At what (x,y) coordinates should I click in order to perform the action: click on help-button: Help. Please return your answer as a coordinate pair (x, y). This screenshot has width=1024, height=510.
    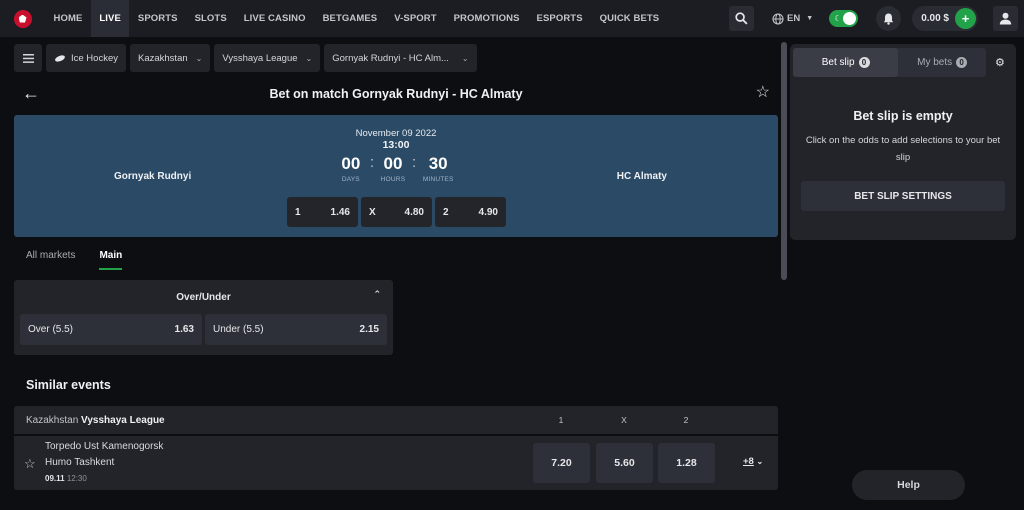
    Looking at the image, I should click on (908, 485).